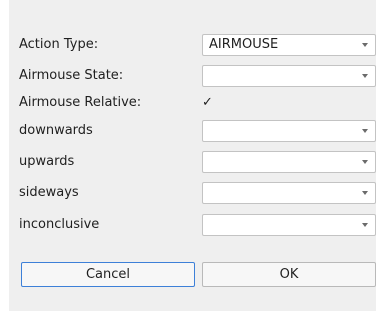 The width and height of the screenshot is (376, 311). What do you see at coordinates (59, 44) in the screenshot?
I see `action-type-label: Action Type:` at bounding box center [59, 44].